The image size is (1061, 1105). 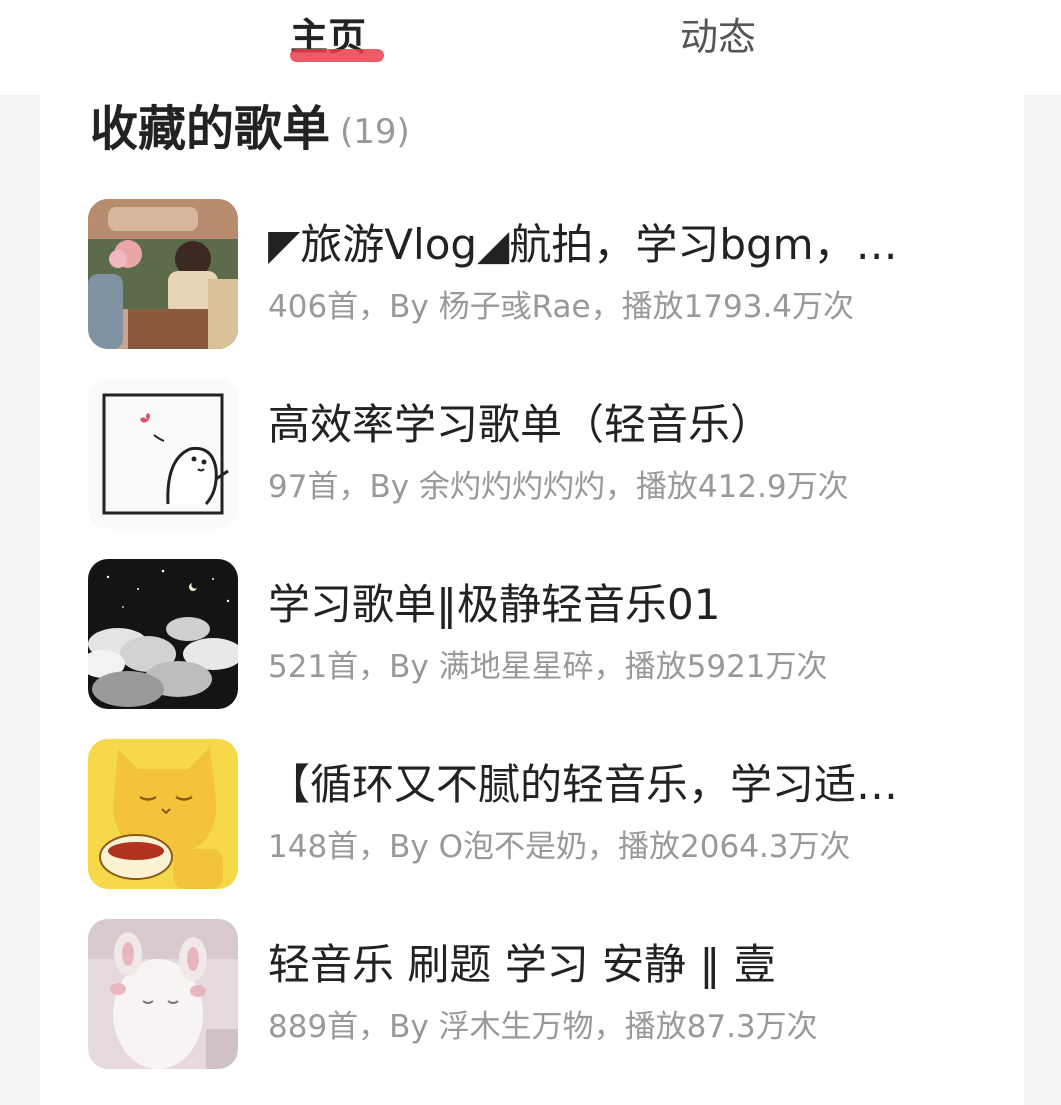 I want to click on section-title: 收藏的歌单 (19), so click(x=250, y=130).